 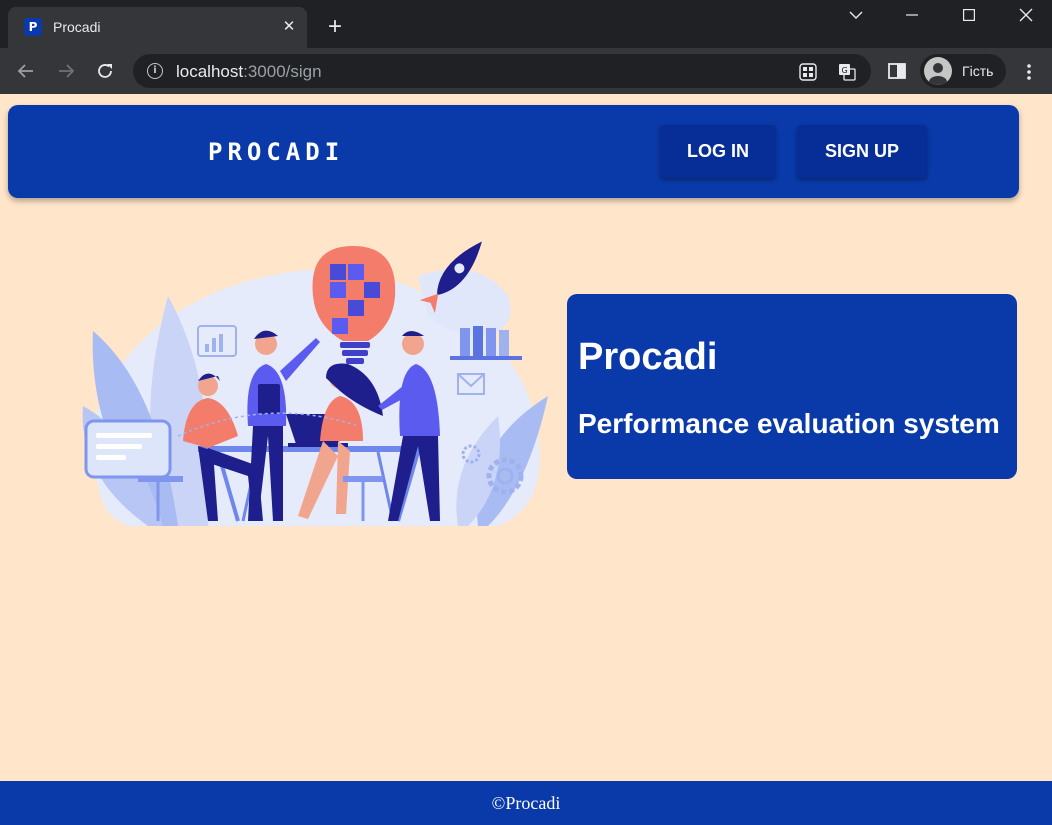 I want to click on login-button: LOG IN, so click(x=718, y=151).